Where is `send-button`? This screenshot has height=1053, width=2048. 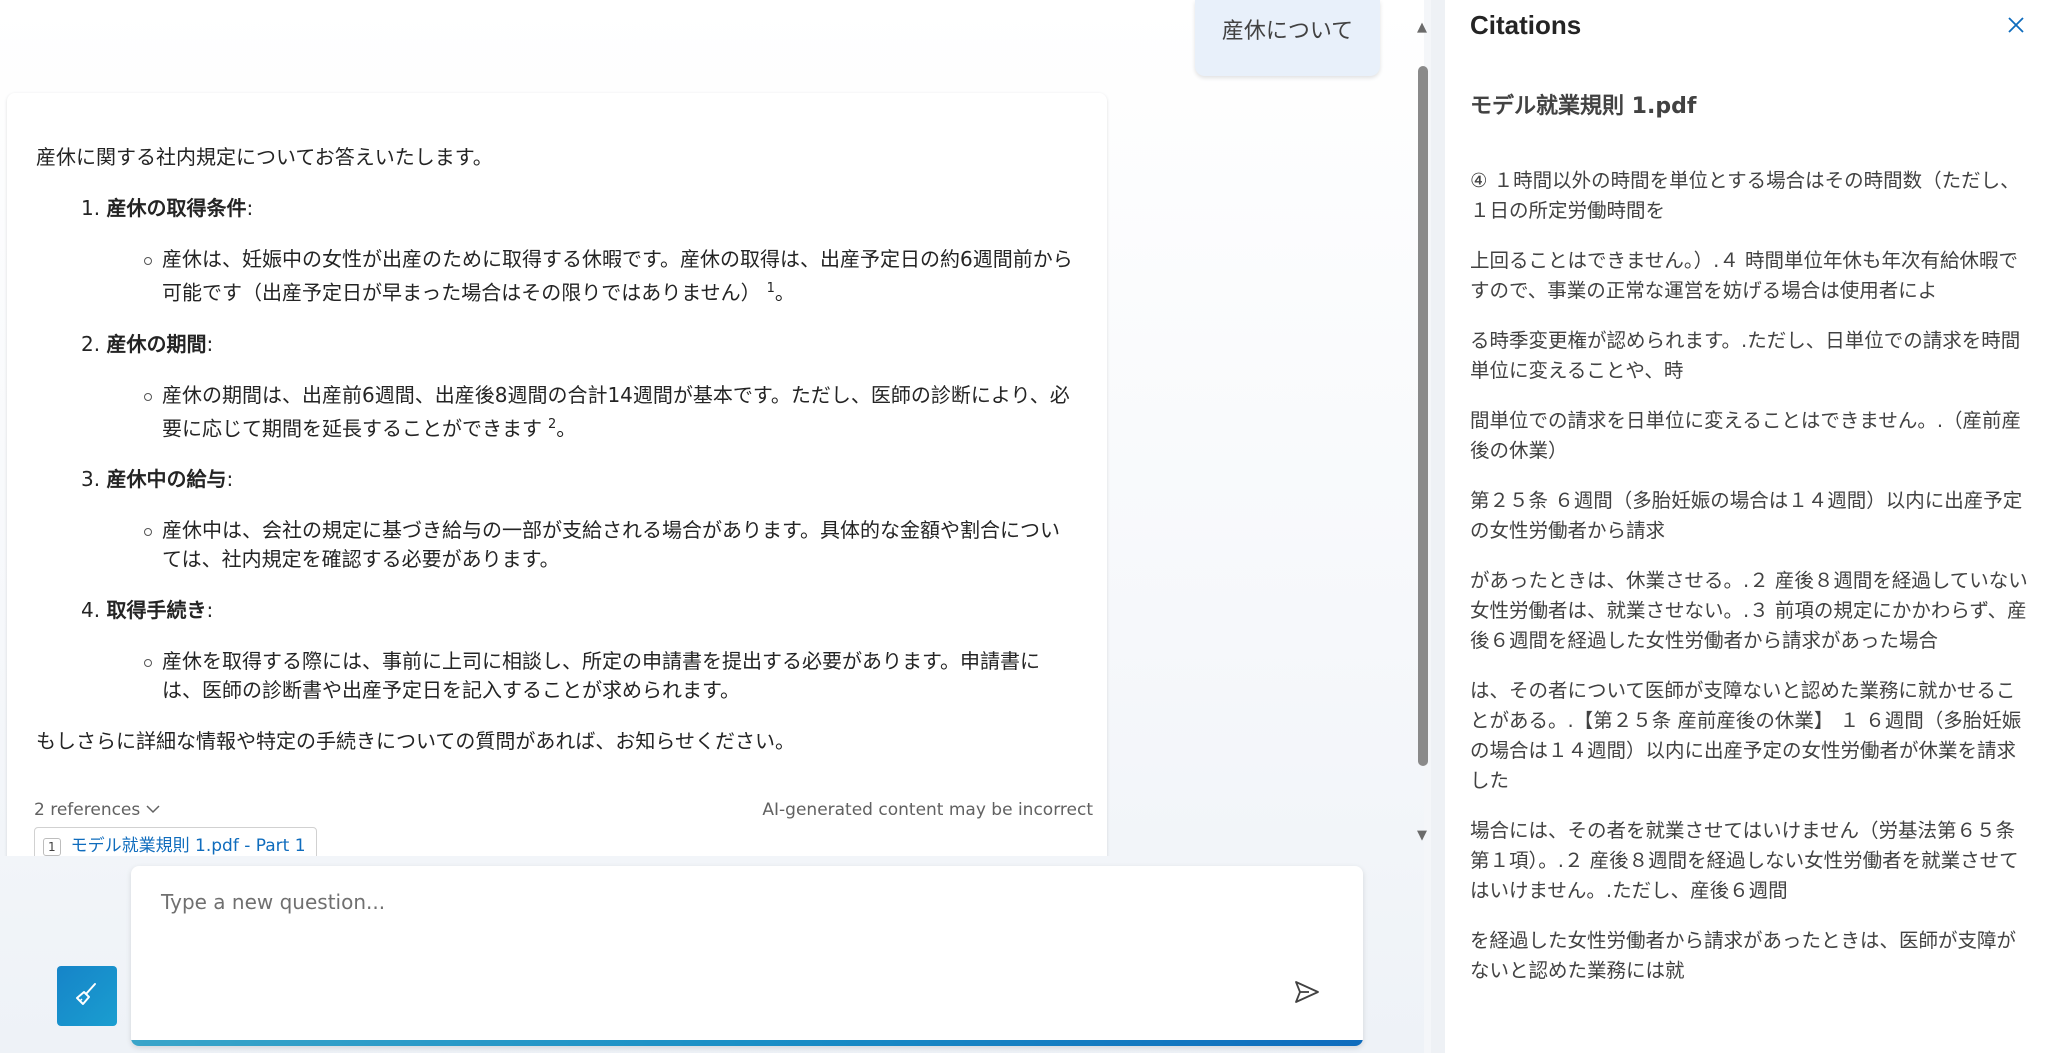 send-button is located at coordinates (1307, 994).